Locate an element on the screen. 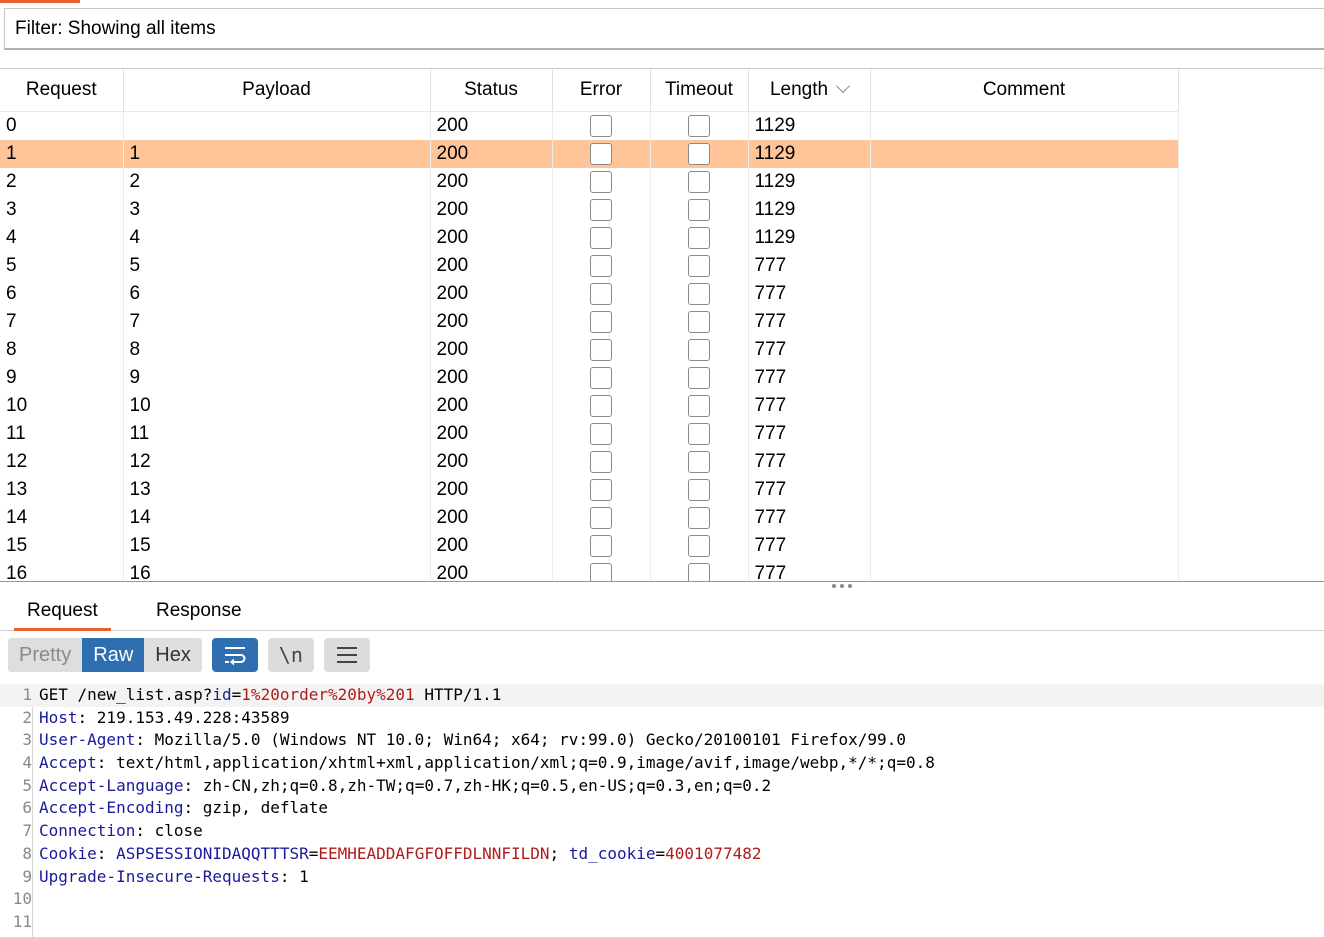 This screenshot has width=1324, height=937. column-header-request: Request is located at coordinates (62, 90).